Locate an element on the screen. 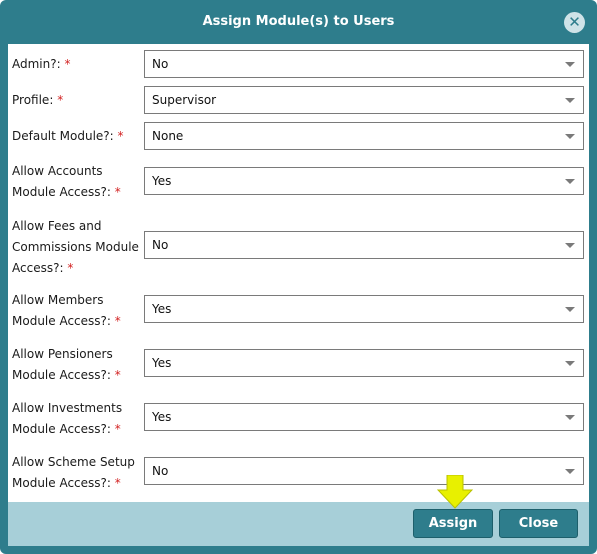 The image size is (597, 554). fees-access-select: No is located at coordinates (364, 245).